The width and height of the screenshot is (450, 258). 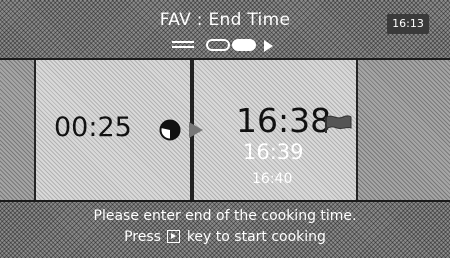 What do you see at coordinates (338, 124) in the screenshot?
I see `flag-icon` at bounding box center [338, 124].